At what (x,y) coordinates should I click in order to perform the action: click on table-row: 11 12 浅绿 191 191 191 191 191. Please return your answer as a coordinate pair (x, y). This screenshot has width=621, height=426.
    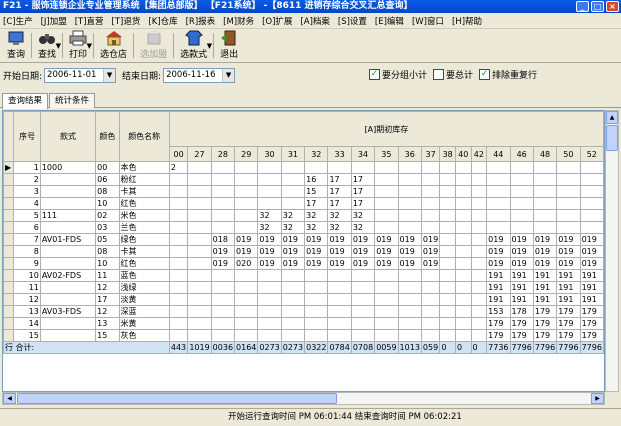
    Looking at the image, I should click on (303, 287).